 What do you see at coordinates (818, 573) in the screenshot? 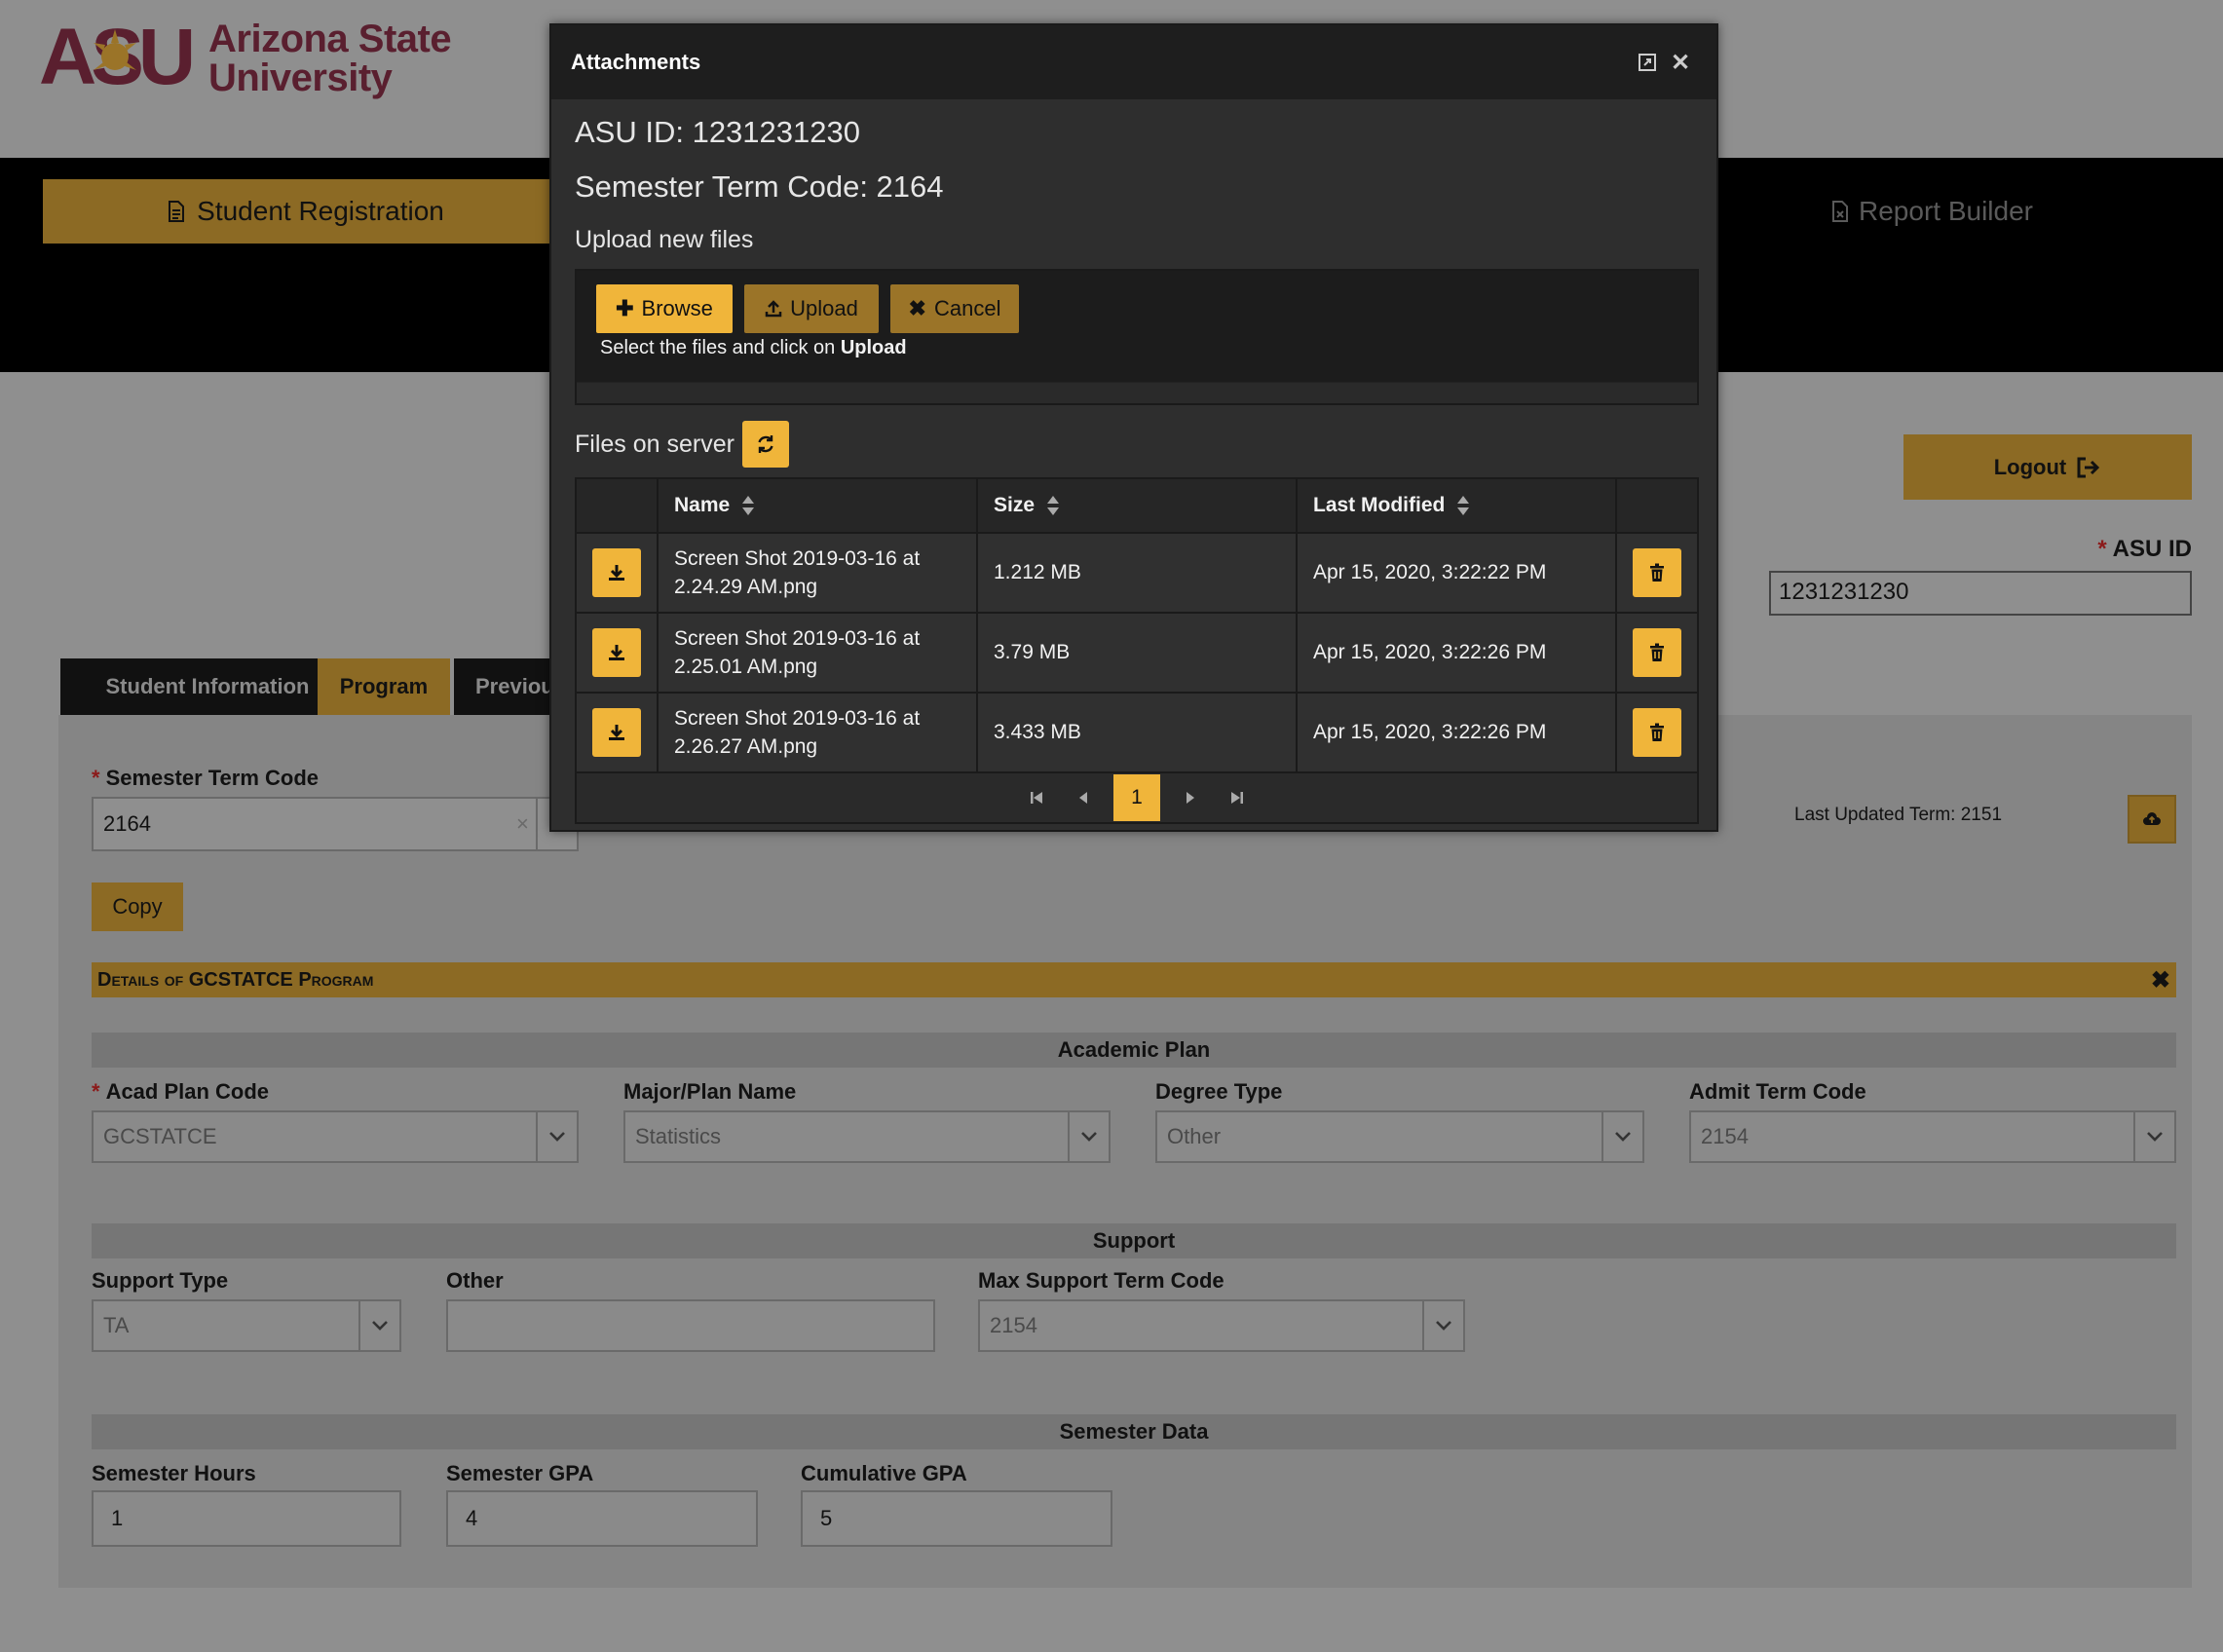
I see `file-name-cell: Screen Shot 2019-03-16 at 2.24.29 AM.png` at bounding box center [818, 573].